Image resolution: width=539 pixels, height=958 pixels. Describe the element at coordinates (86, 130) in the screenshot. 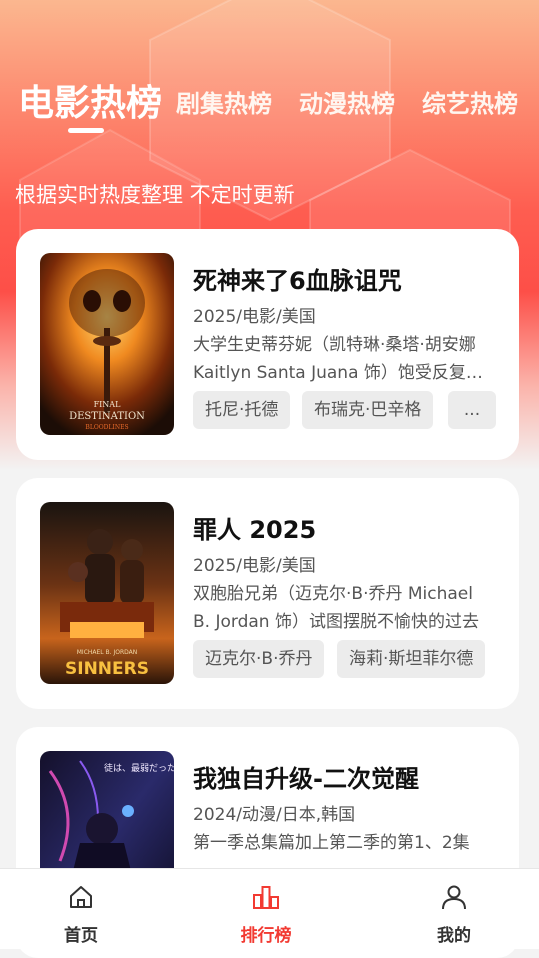

I see `active-tab-indicator` at that location.